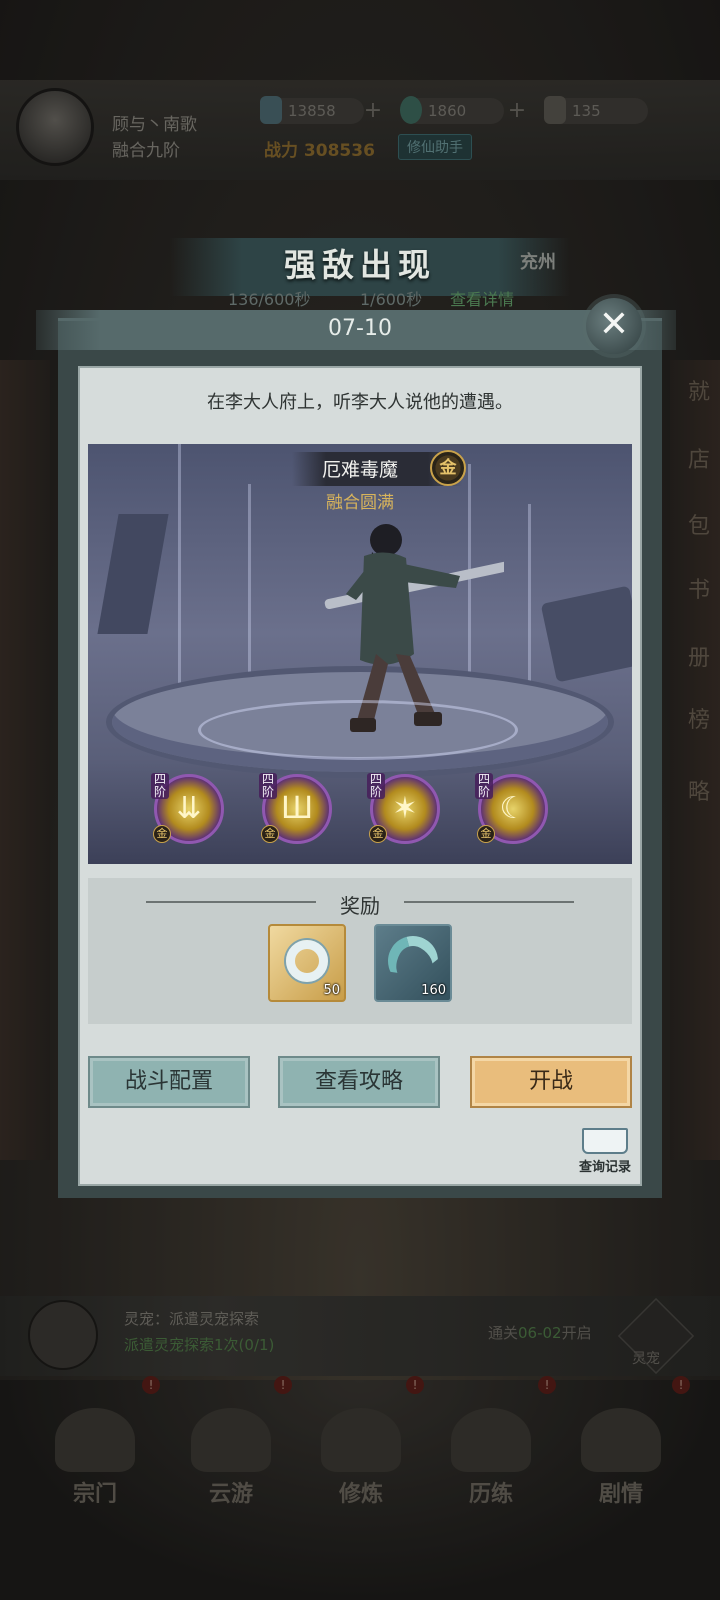 The width and height of the screenshot is (720, 1600). What do you see at coordinates (371, 299) in the screenshot?
I see `banner-subline: 136/600秒 1/600秒 查看详情` at bounding box center [371, 299].